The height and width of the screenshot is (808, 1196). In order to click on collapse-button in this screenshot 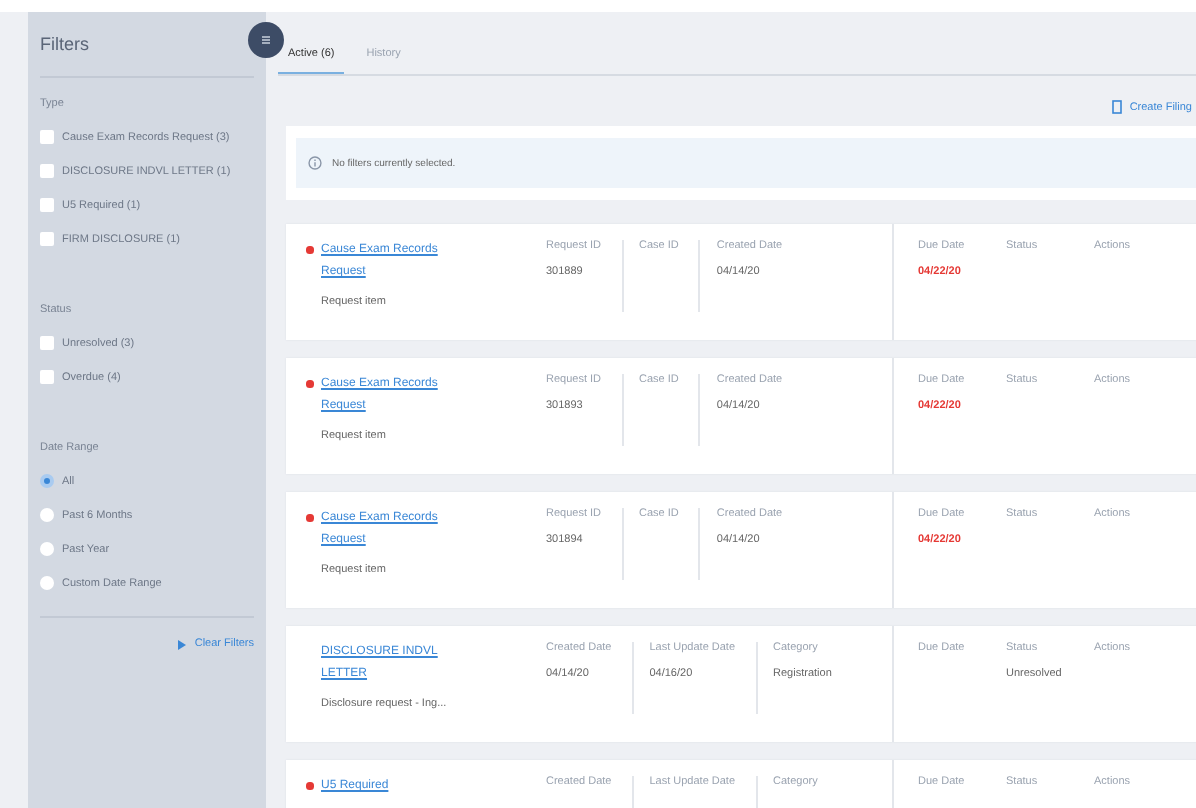, I will do `click(266, 40)`.